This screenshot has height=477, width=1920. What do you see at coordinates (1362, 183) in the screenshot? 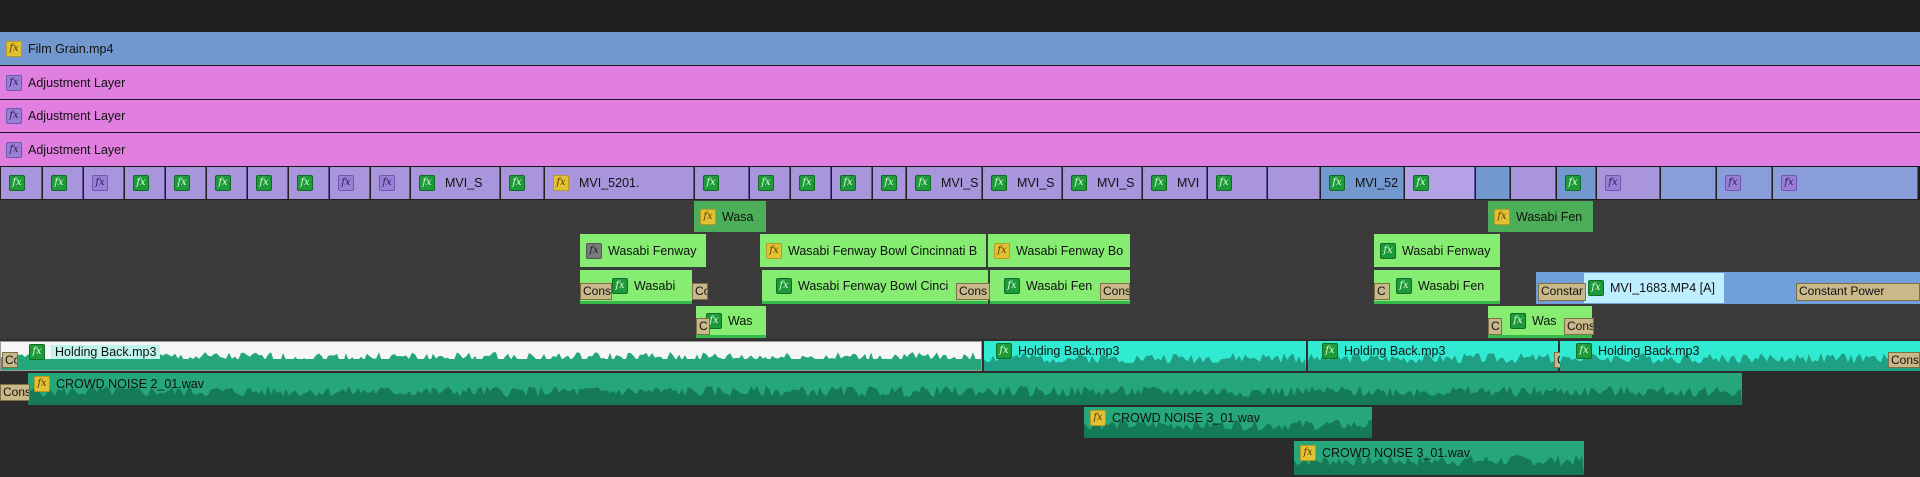
I see `video-clip: fx MVI_52` at bounding box center [1362, 183].